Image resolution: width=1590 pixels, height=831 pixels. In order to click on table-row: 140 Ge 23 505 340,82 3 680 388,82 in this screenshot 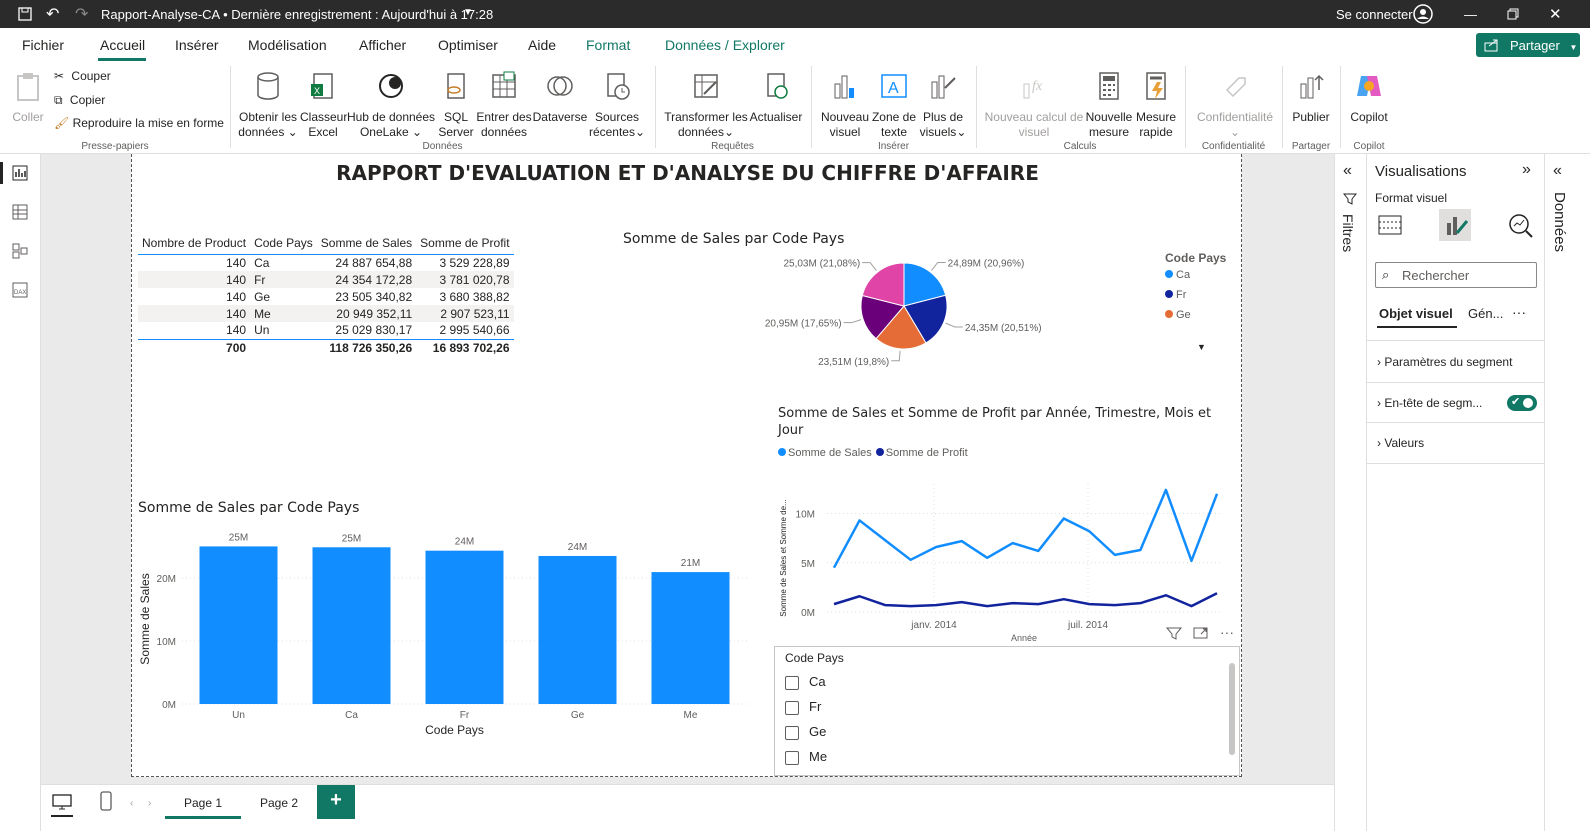, I will do `click(326, 296)`.